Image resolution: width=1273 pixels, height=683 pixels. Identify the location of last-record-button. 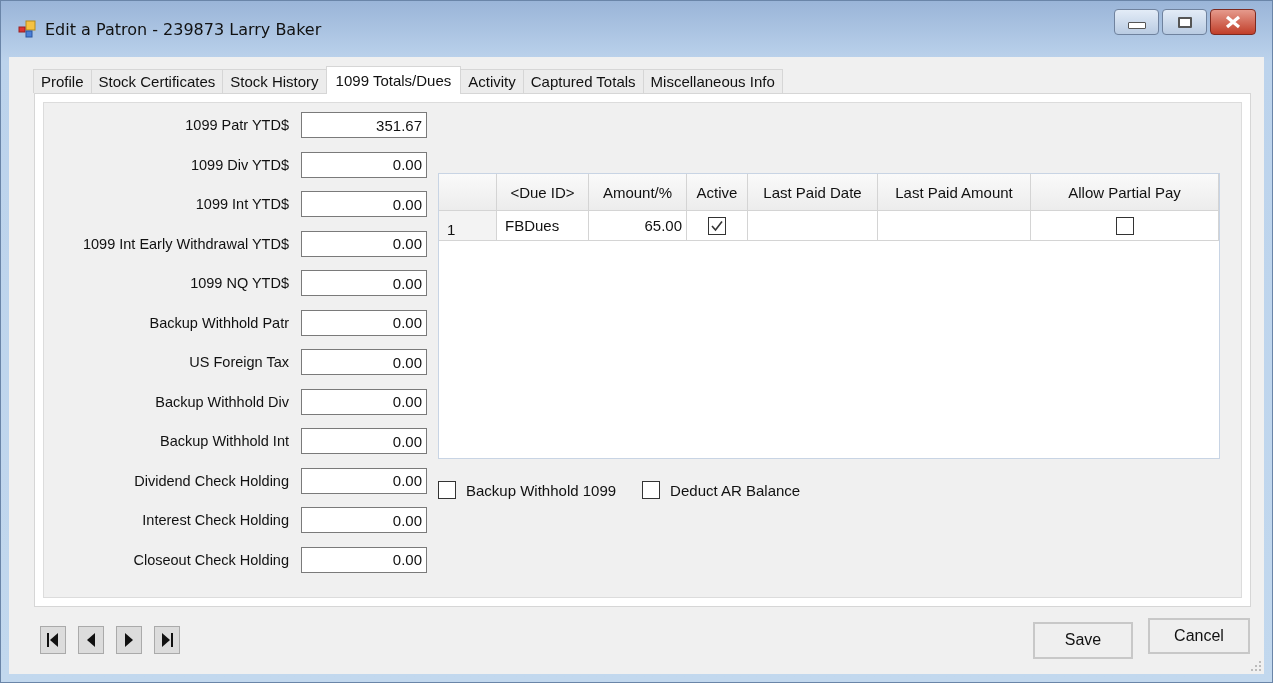
(167, 640).